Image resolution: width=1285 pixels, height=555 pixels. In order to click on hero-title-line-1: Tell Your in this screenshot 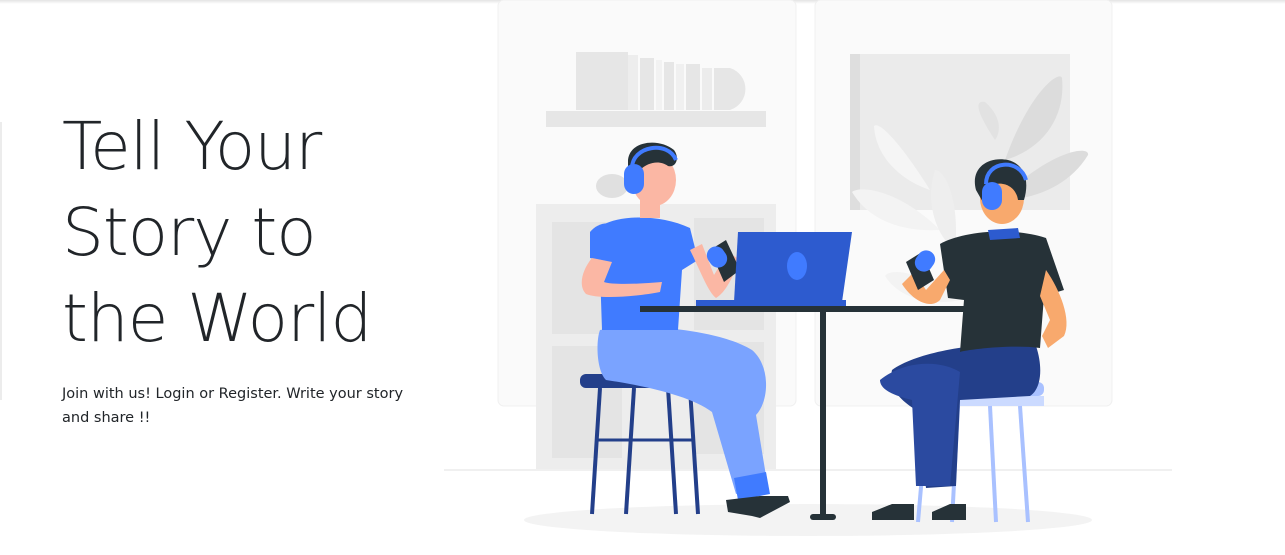, I will do `click(192, 146)`.